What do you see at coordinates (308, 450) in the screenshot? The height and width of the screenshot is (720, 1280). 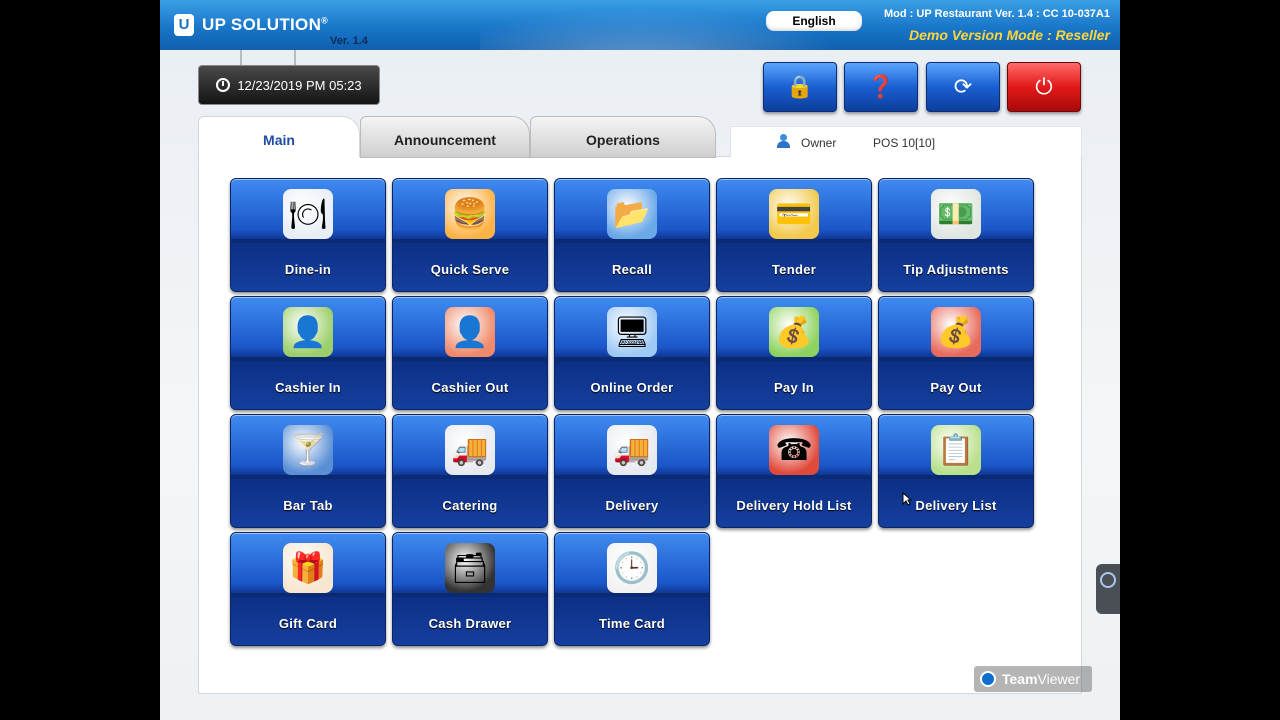 I see `bar-tab-icon: 🍸` at bounding box center [308, 450].